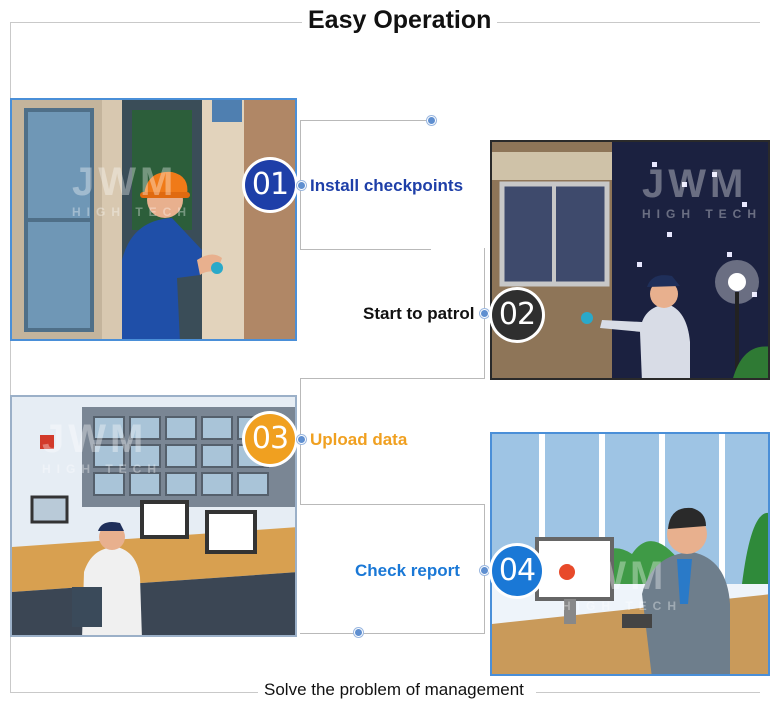 The height and width of the screenshot is (702, 770). What do you see at coordinates (359, 439) in the screenshot?
I see `step-label-upload-data: Upload data` at bounding box center [359, 439].